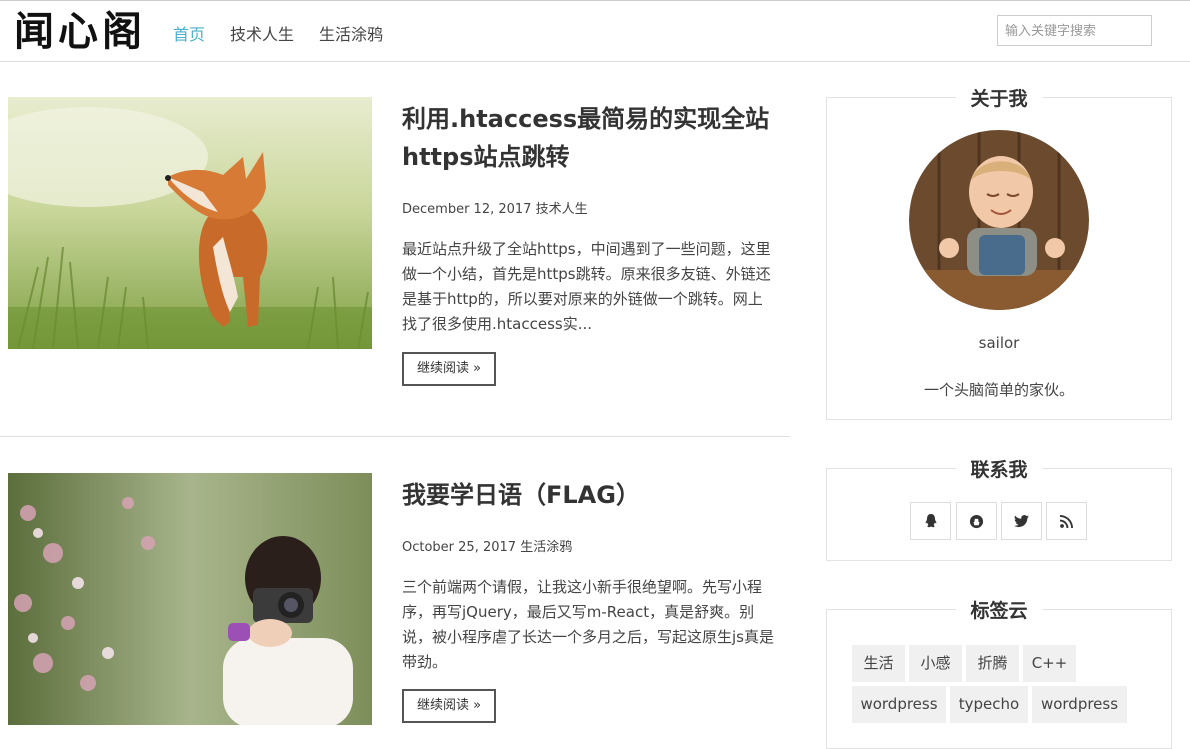 This screenshot has width=1190, height=749. I want to click on avatar, so click(999, 220).